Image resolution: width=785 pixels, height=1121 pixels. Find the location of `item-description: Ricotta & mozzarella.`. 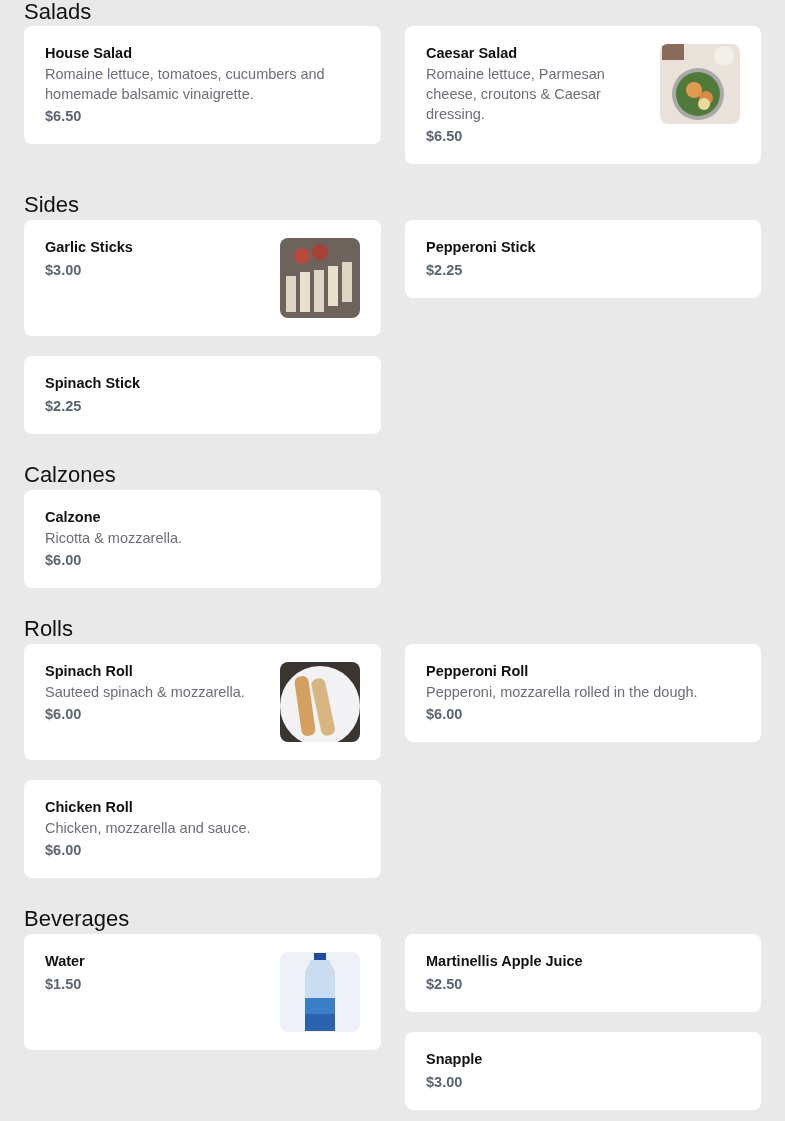

item-description: Ricotta & mozzarella. is located at coordinates (114, 538).